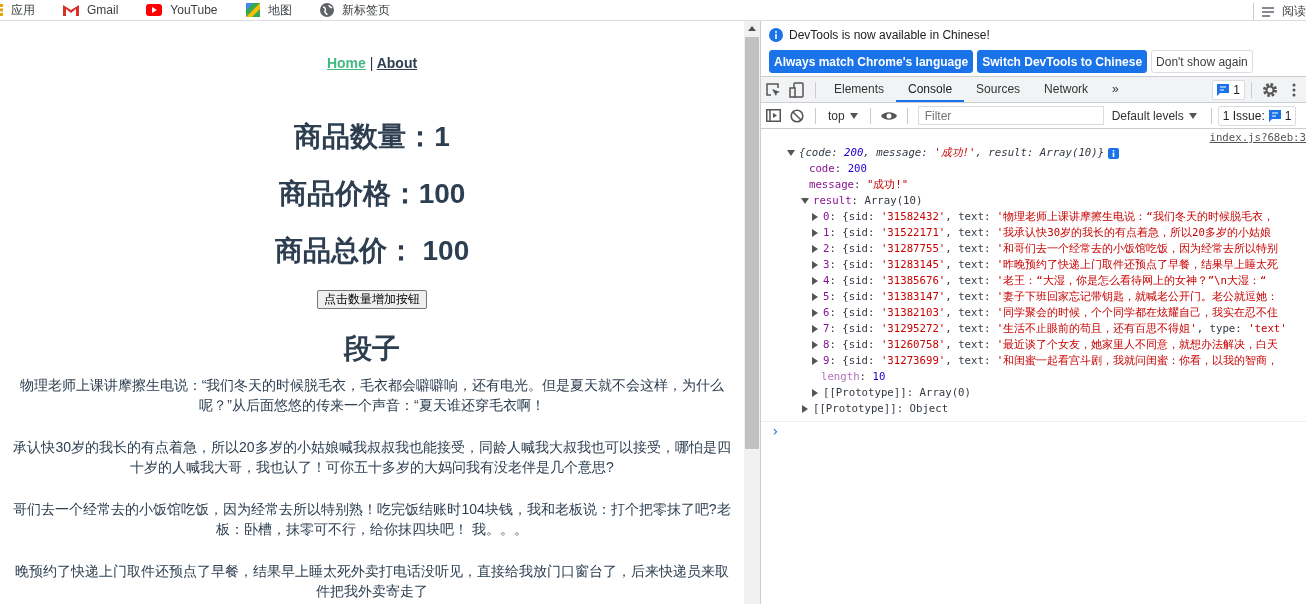 This screenshot has height=604, width=1306. Describe the element at coordinates (154, 10) in the screenshot. I see `play-icon` at that location.